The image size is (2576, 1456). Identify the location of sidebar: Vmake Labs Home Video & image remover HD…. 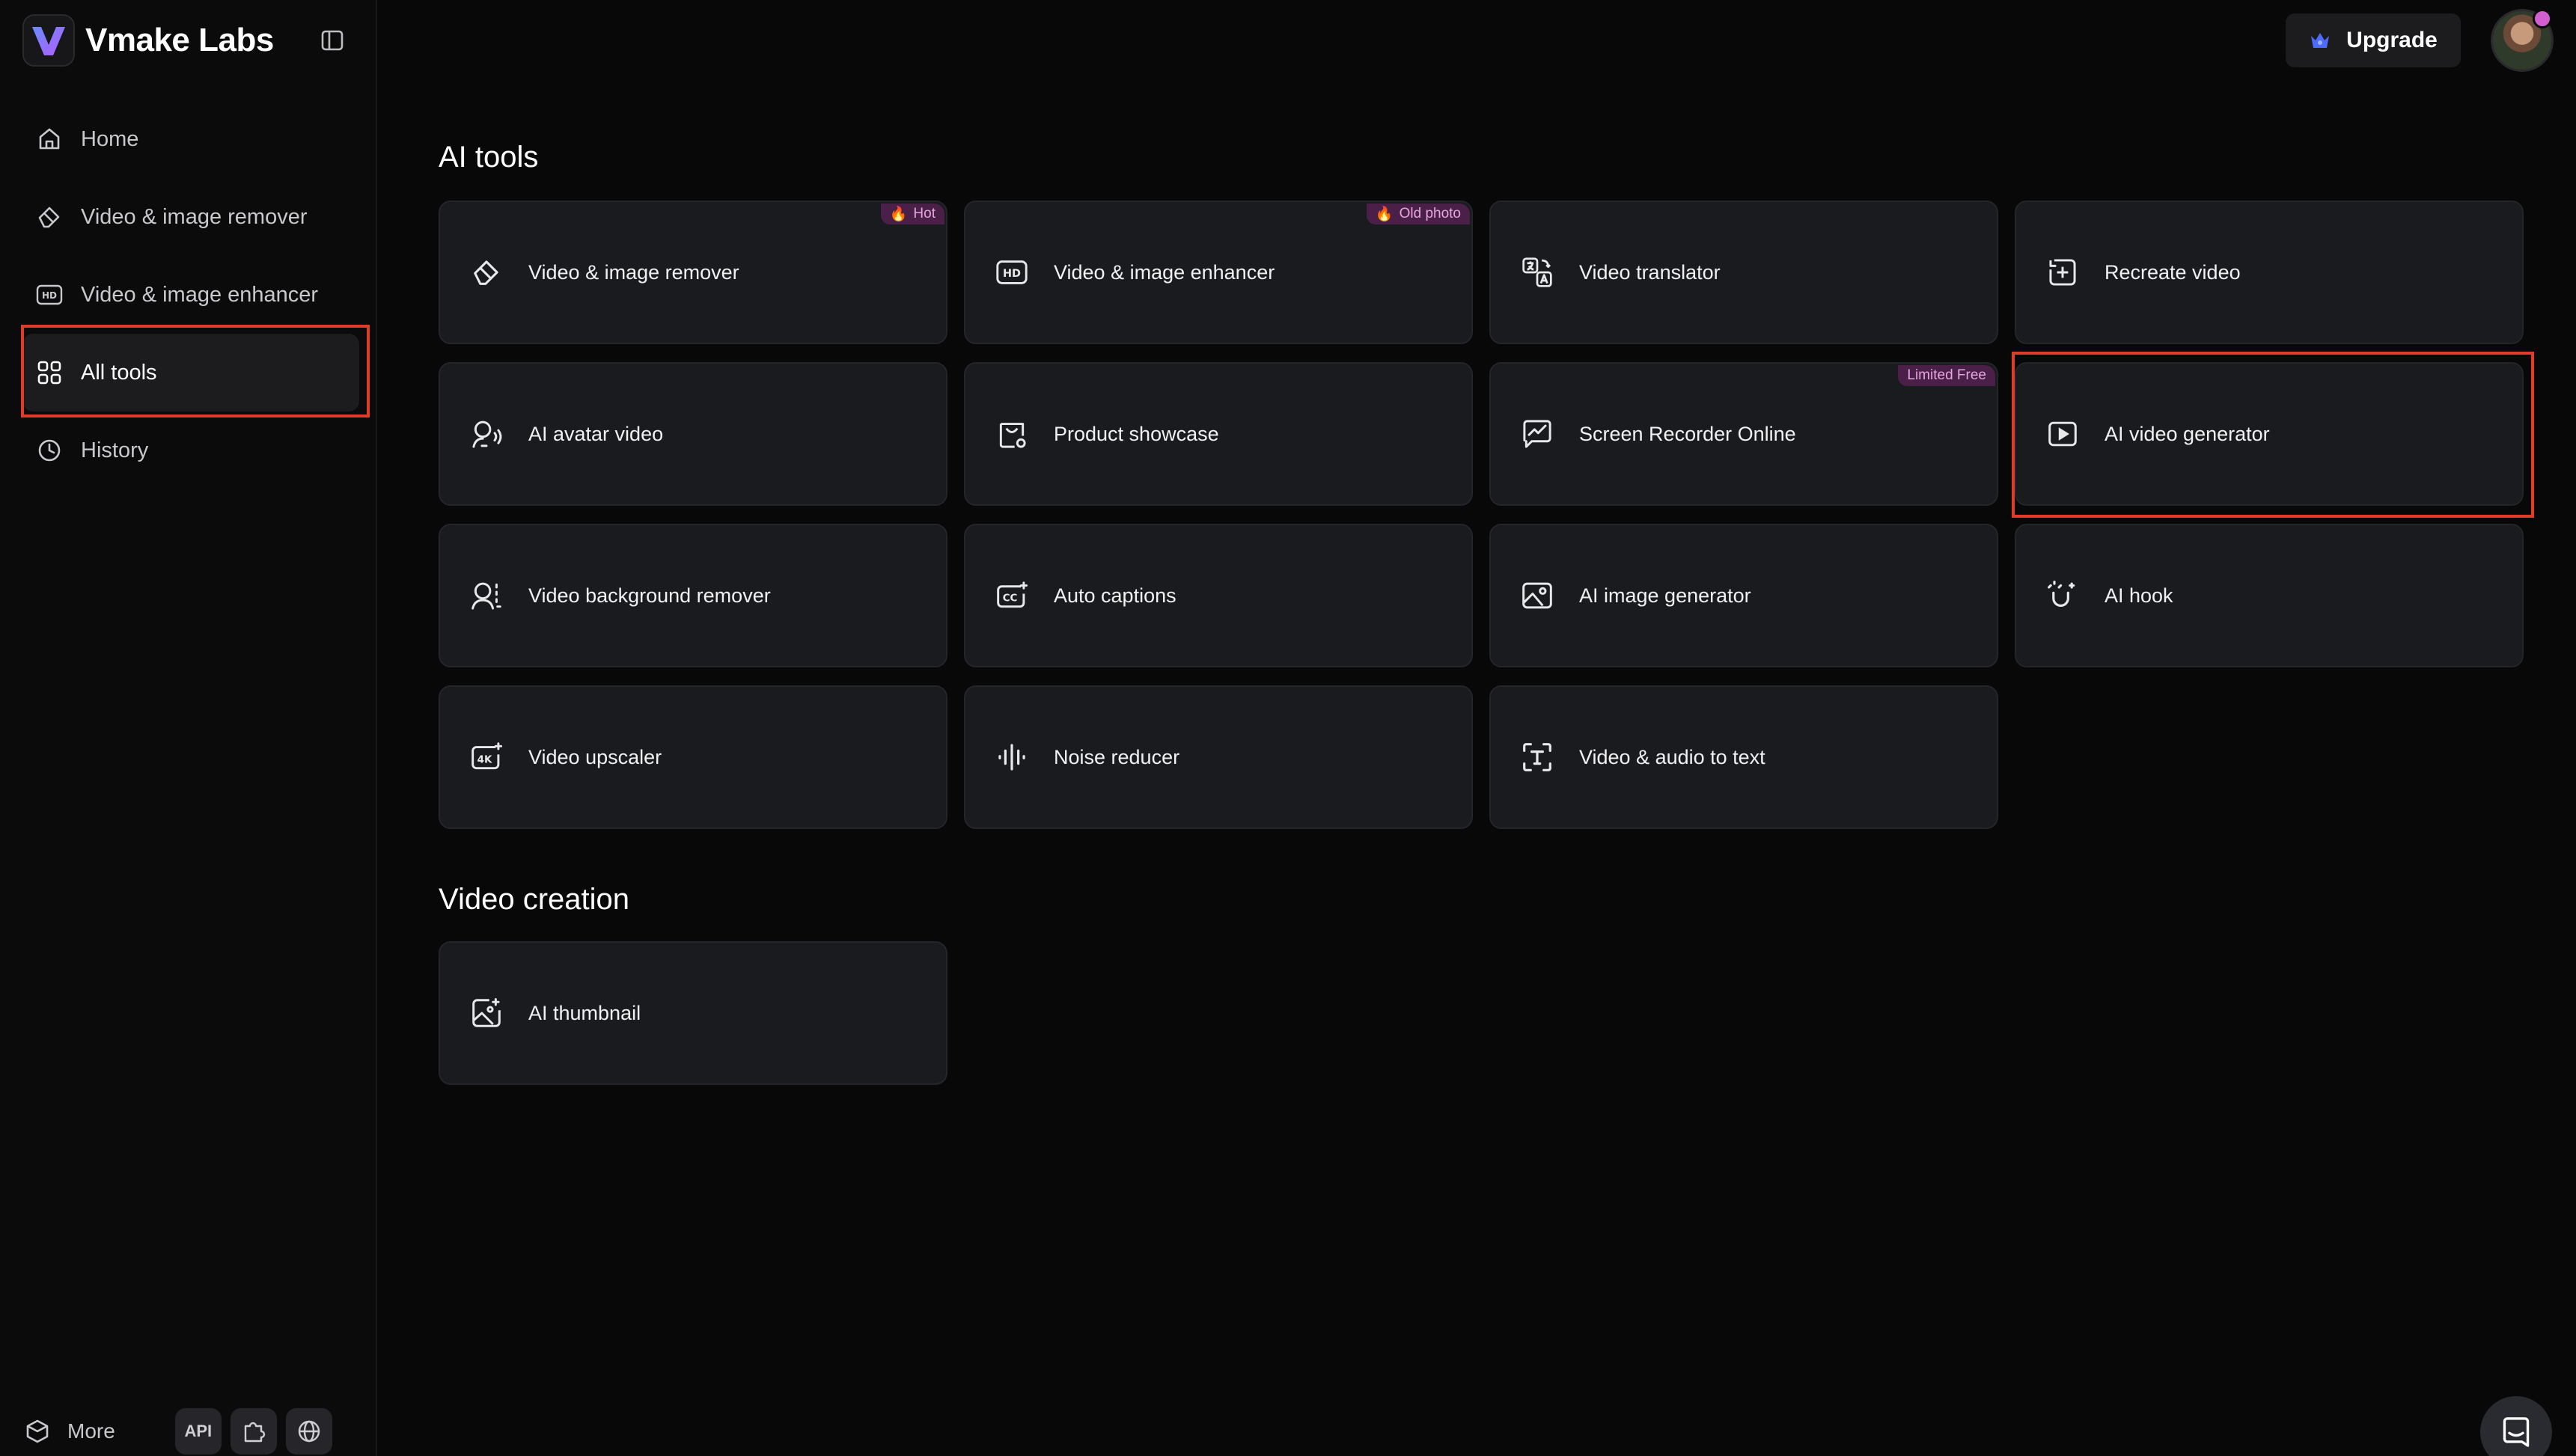
(188, 728).